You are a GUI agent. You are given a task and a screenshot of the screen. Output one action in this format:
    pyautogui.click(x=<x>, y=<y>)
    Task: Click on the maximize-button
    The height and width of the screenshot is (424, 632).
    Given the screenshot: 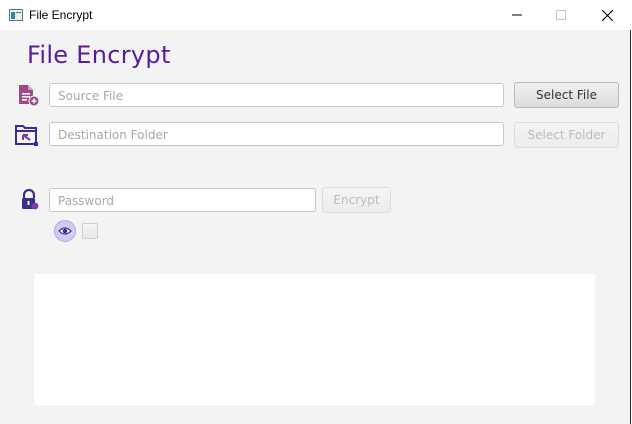 What is the action you would take?
    pyautogui.click(x=561, y=15)
    